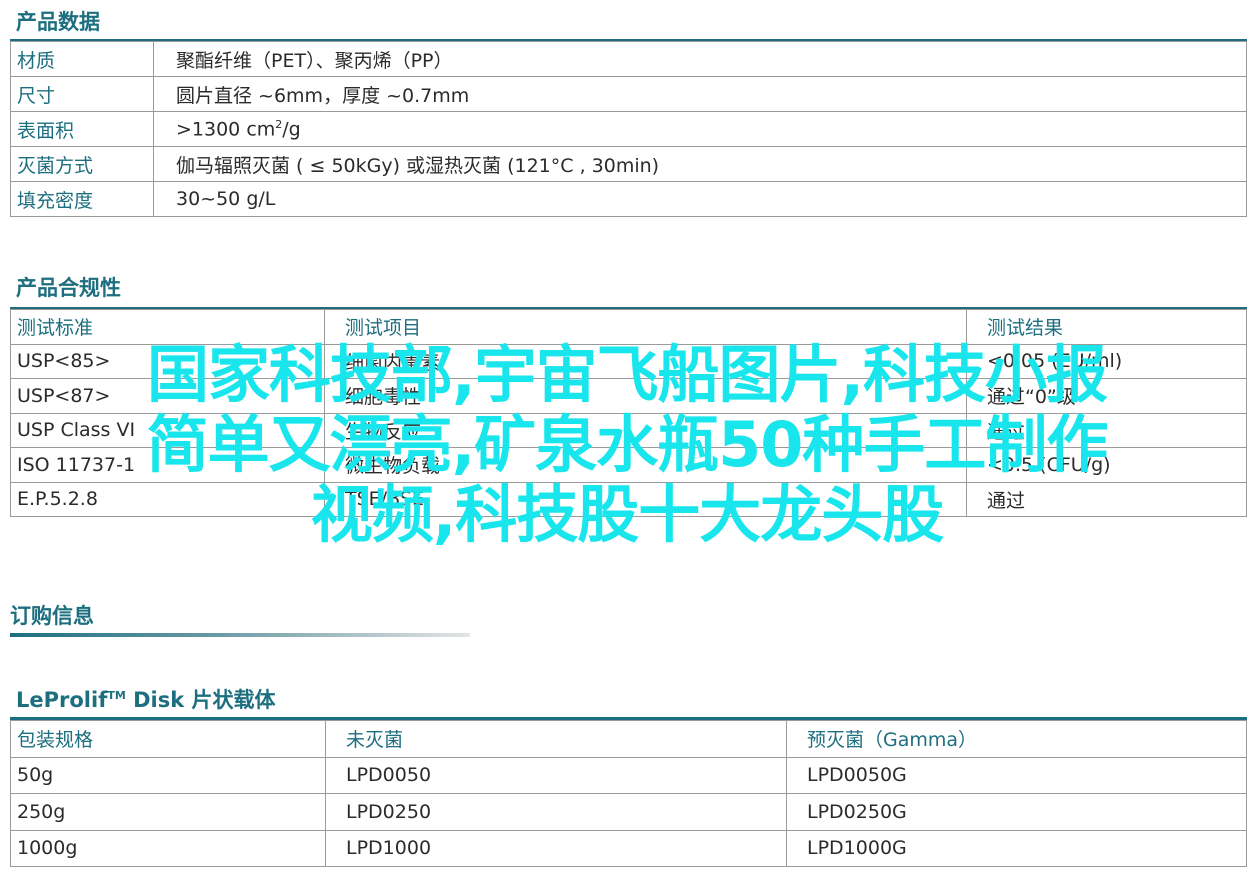  I want to click on row-label: 填充密度, so click(82, 199).